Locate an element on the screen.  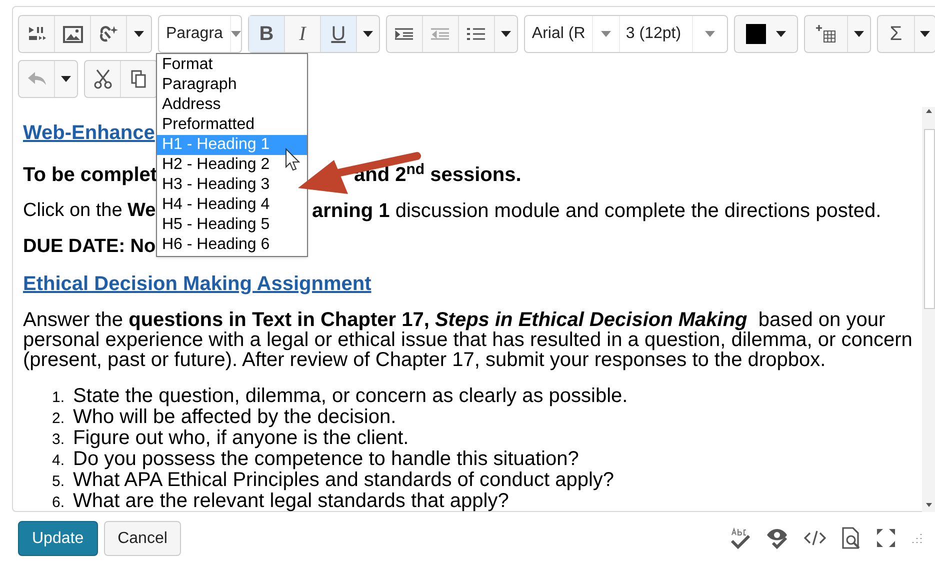
text-fragment: To be complet is located at coordinates (90, 175).